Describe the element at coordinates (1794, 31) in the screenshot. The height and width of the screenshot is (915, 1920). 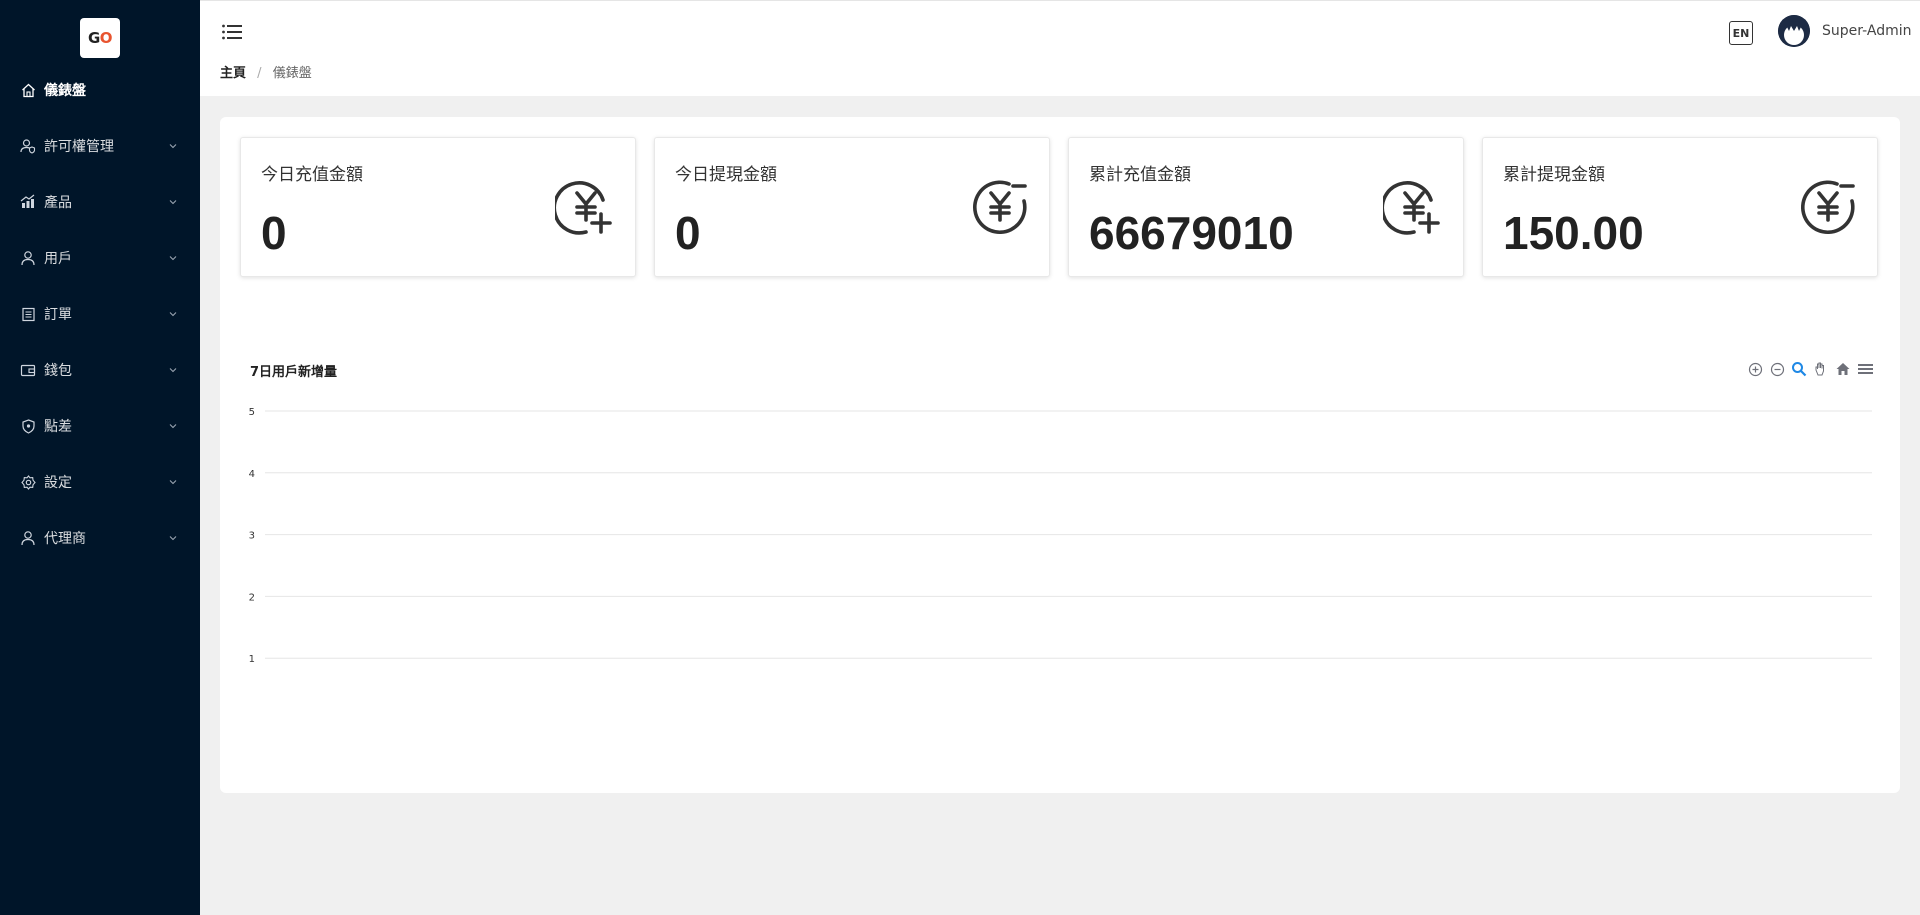
I see `avatar` at that location.